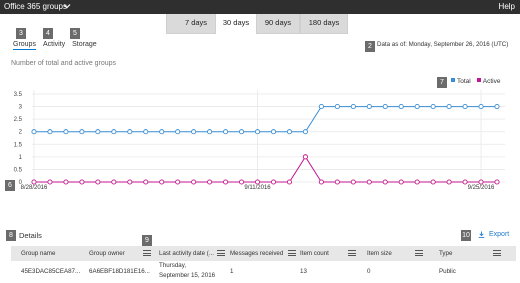 Image resolution: width=520 pixels, height=283 pixels. What do you see at coordinates (11, 235) in the screenshot?
I see `callout-badge: 8` at bounding box center [11, 235].